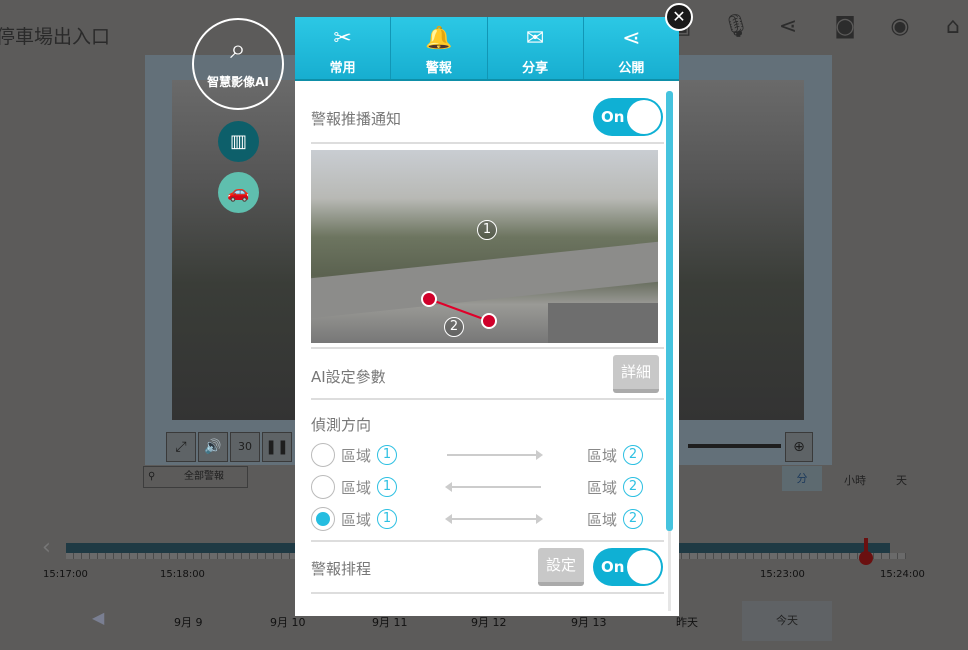  What do you see at coordinates (55, 37) in the screenshot?
I see `page-title: 停車場出入口` at bounding box center [55, 37].